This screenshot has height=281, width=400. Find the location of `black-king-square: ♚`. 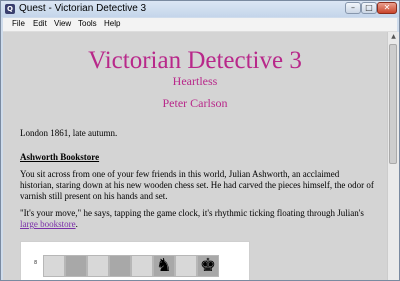

black-king-square: ♚ is located at coordinates (208, 266).